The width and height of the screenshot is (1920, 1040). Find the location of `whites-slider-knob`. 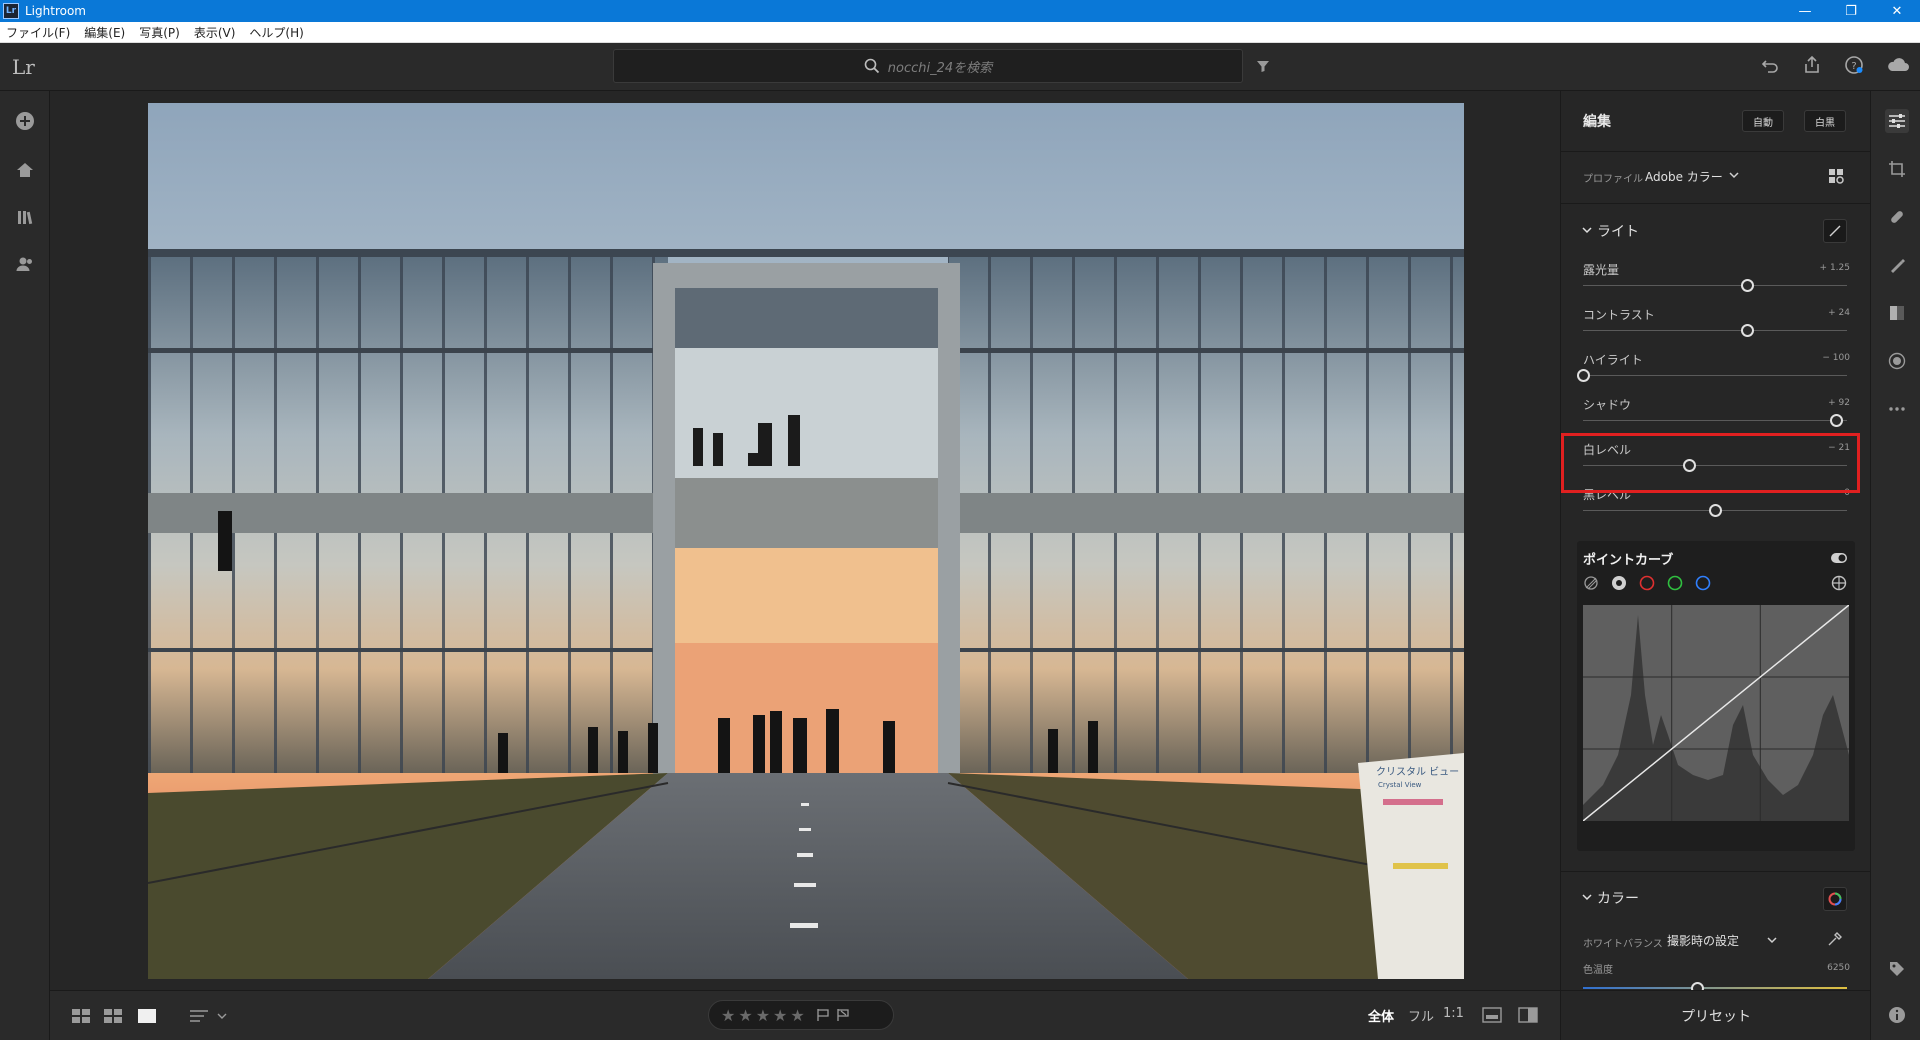

whites-slider-knob is located at coordinates (1689, 465).